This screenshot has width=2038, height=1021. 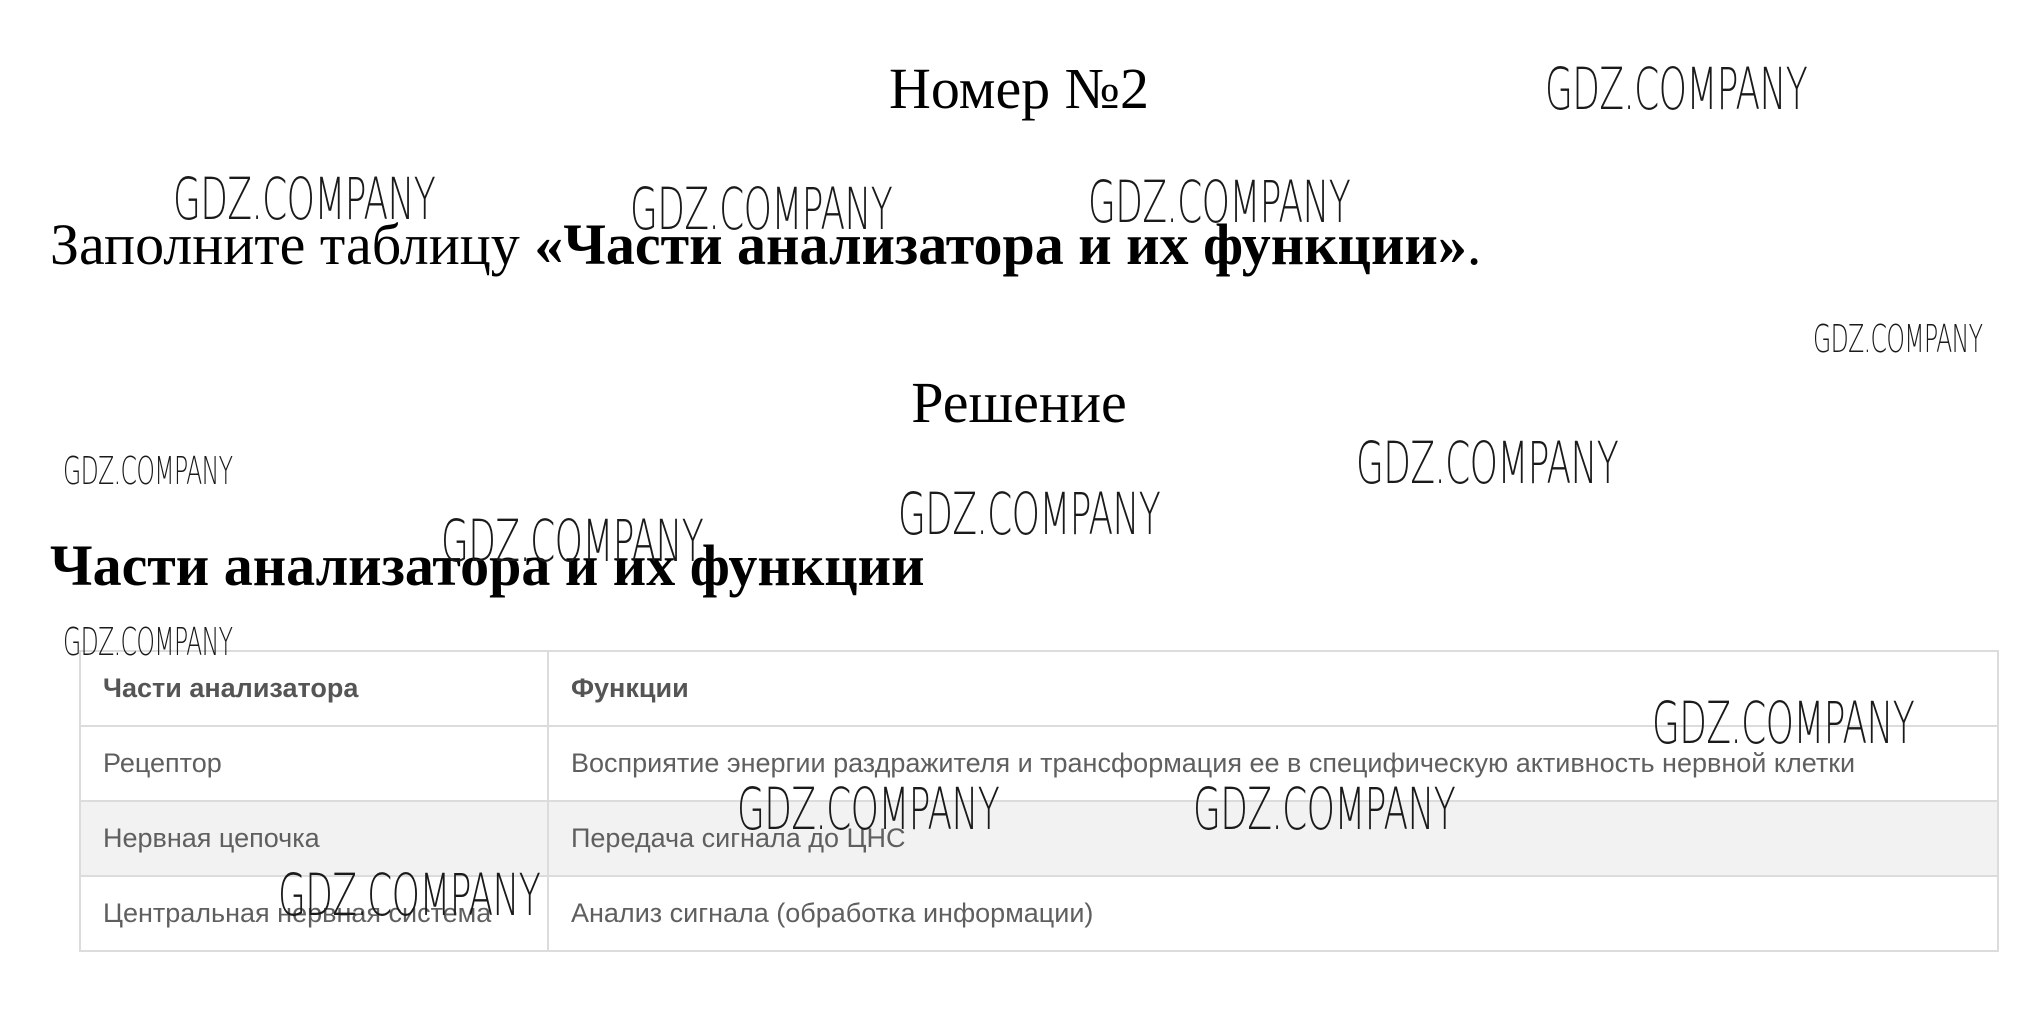 I want to click on table-cell: Анализ сигнала (обработка информации), so click(x=1273, y=913).